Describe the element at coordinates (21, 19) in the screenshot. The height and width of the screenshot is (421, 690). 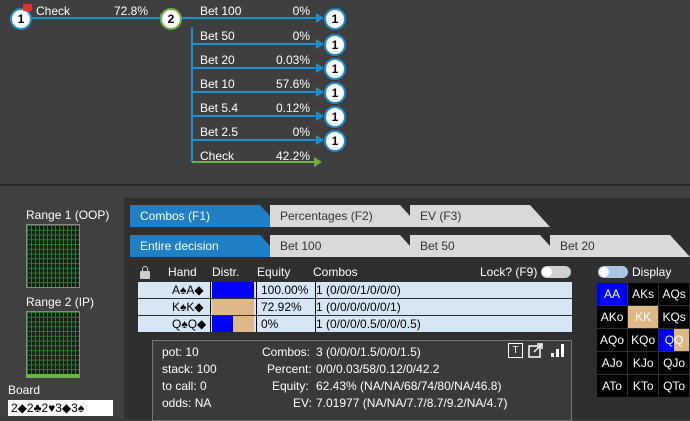
I see `root-node: 1` at that location.